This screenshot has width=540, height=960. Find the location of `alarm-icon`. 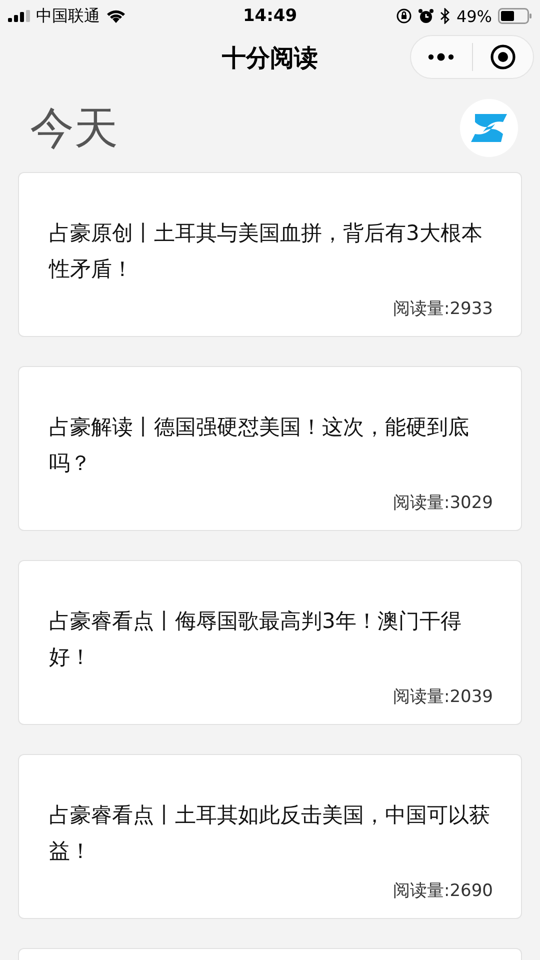

alarm-icon is located at coordinates (426, 16).